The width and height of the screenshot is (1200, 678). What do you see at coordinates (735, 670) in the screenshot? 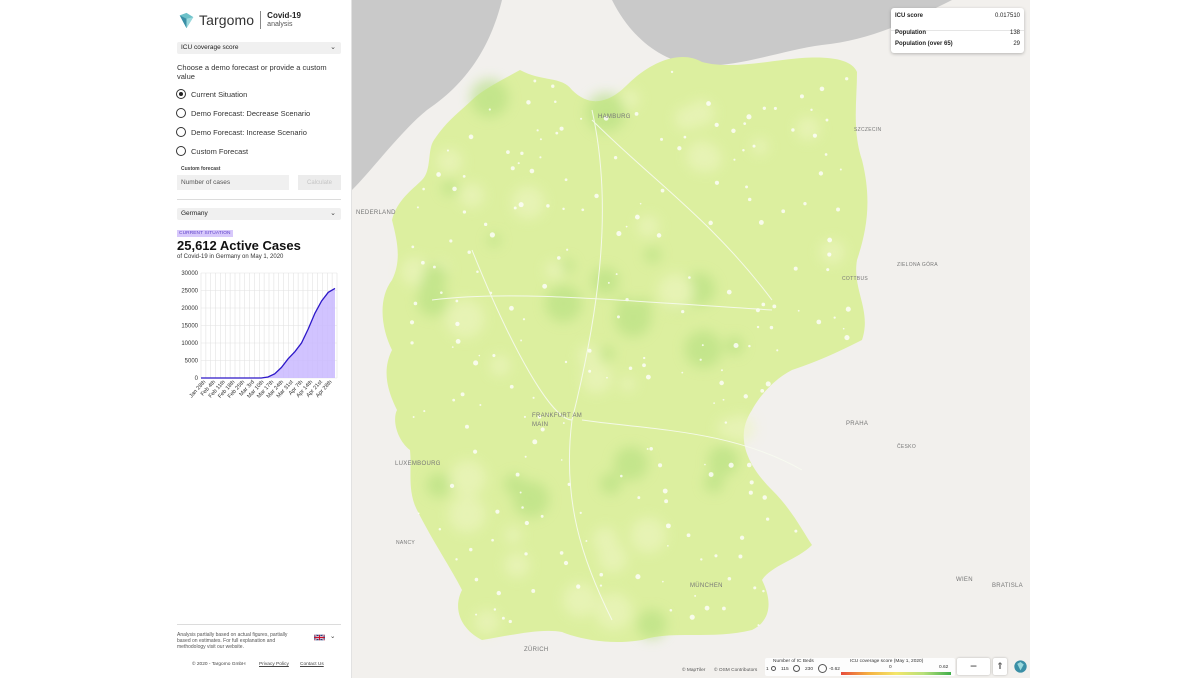
I see `osm-attribution: © OSM Contributors` at bounding box center [735, 670].